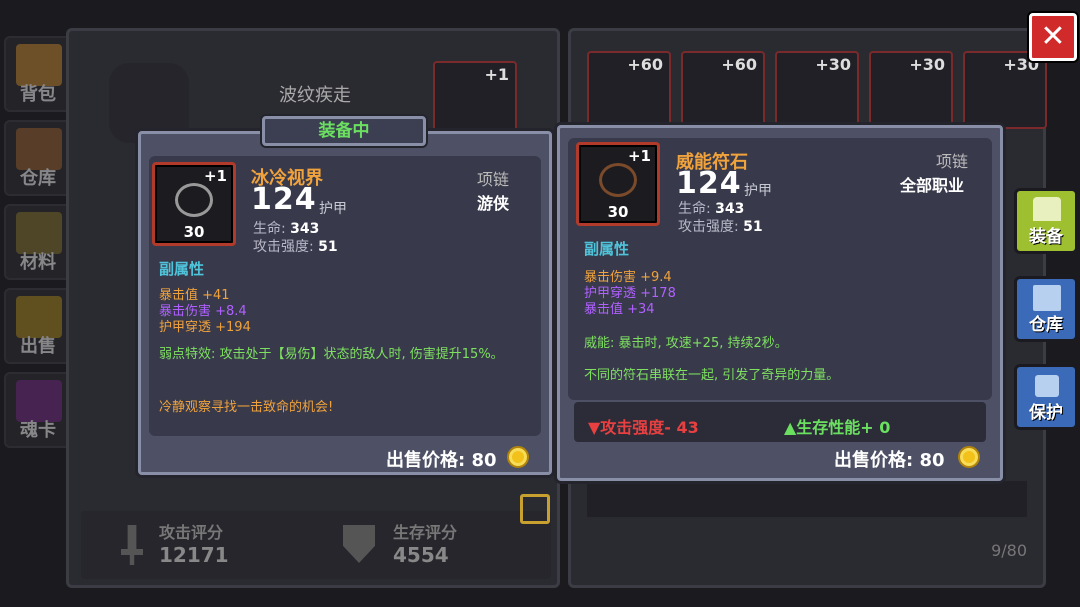 The width and height of the screenshot is (1080, 607). Describe the element at coordinates (425, 532) in the screenshot. I see `survival-rating-label: 生存评分` at that location.